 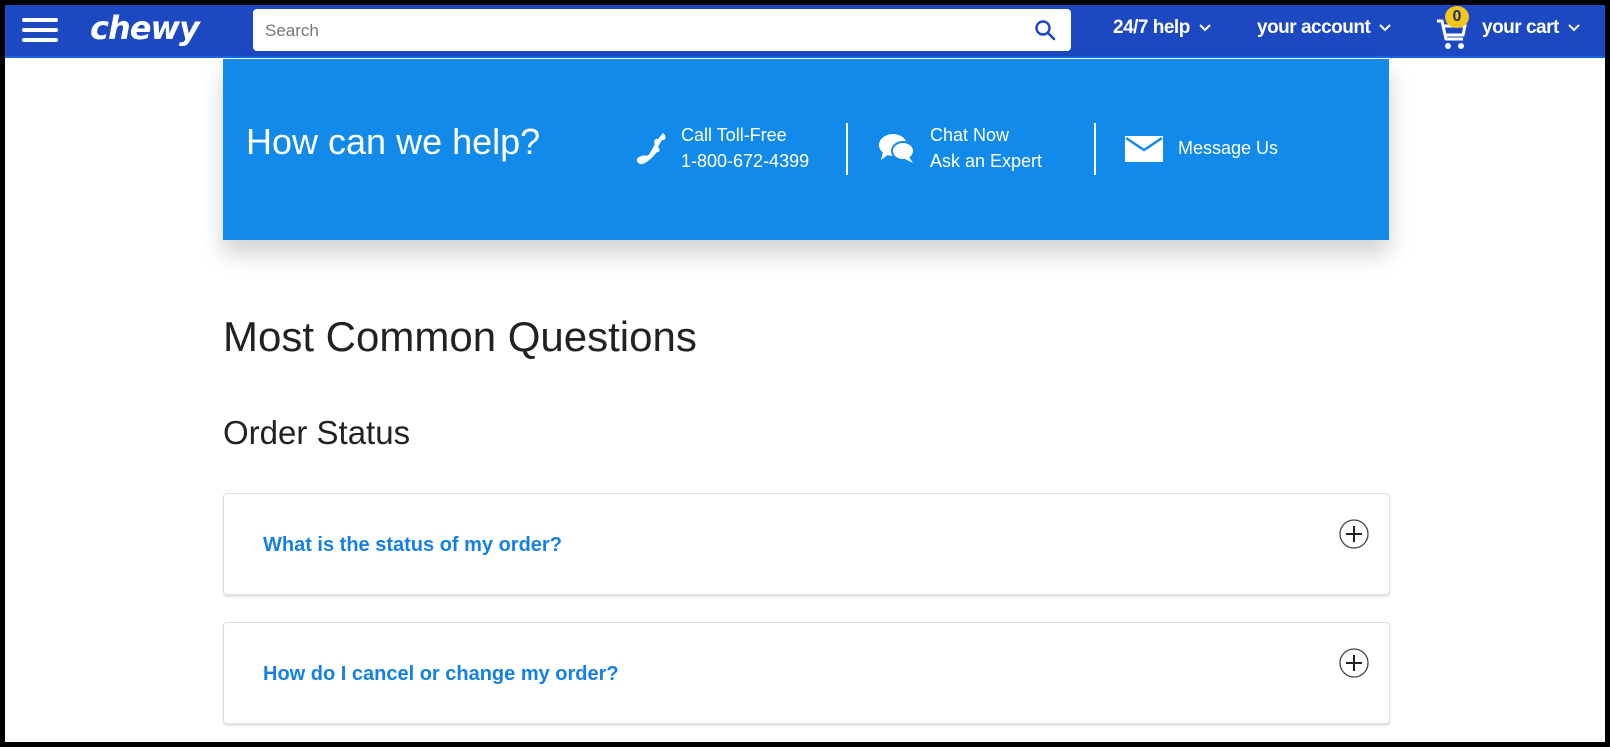 What do you see at coordinates (806, 544) in the screenshot?
I see `faq-item: What is the status of my order?` at bounding box center [806, 544].